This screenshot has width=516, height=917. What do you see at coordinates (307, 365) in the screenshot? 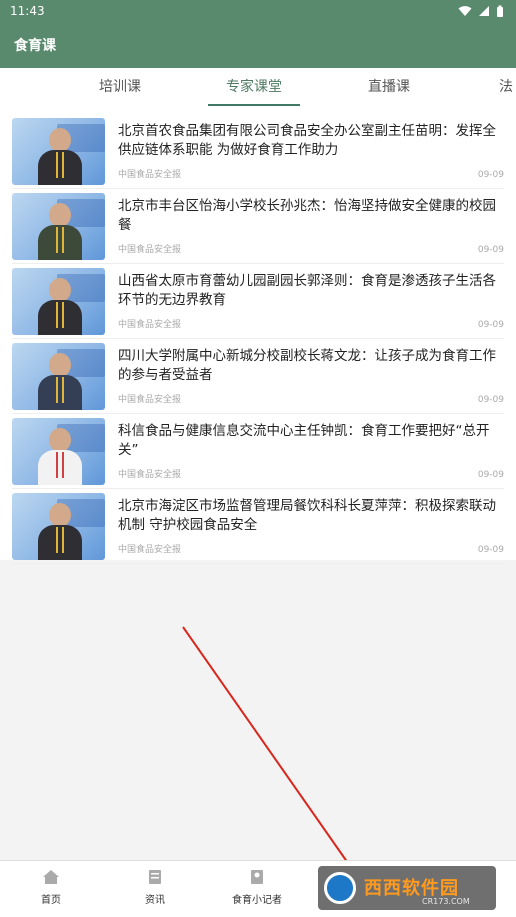
I see `article-title: 四川大学附属中心新城分校副校长蒋文龙：让孩子成为食育工作的参与者受益者` at bounding box center [307, 365].